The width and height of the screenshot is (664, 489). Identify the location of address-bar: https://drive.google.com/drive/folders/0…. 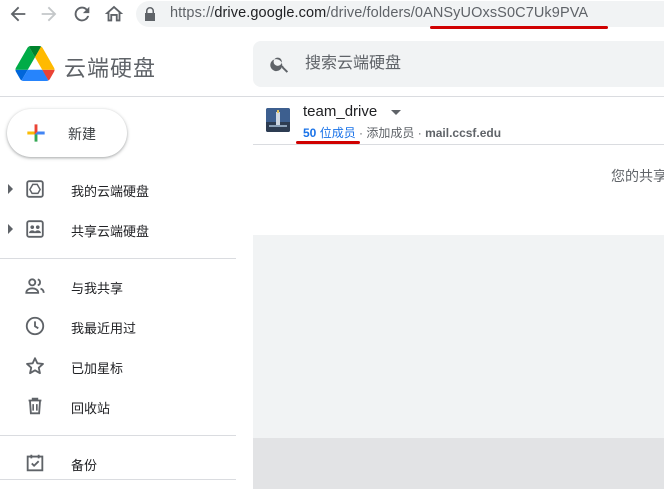
(400, 14).